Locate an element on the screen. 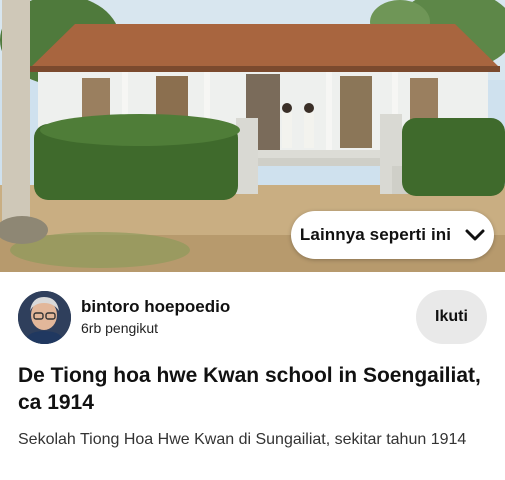  more-like-this-label: Lainnya seperti ini is located at coordinates (375, 234).